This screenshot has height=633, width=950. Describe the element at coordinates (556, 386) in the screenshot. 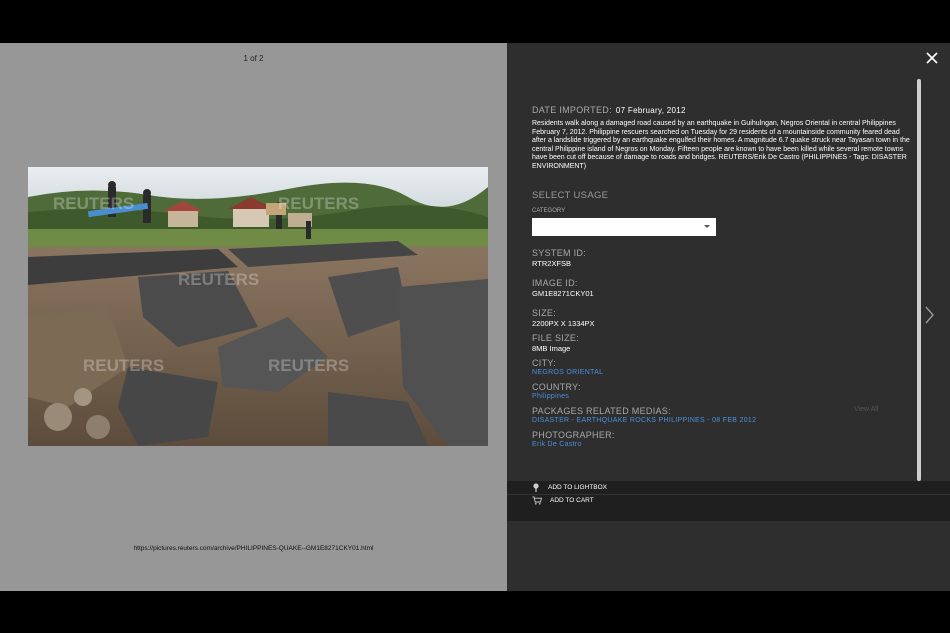

I see `country-label: COUNTRY:` at that location.